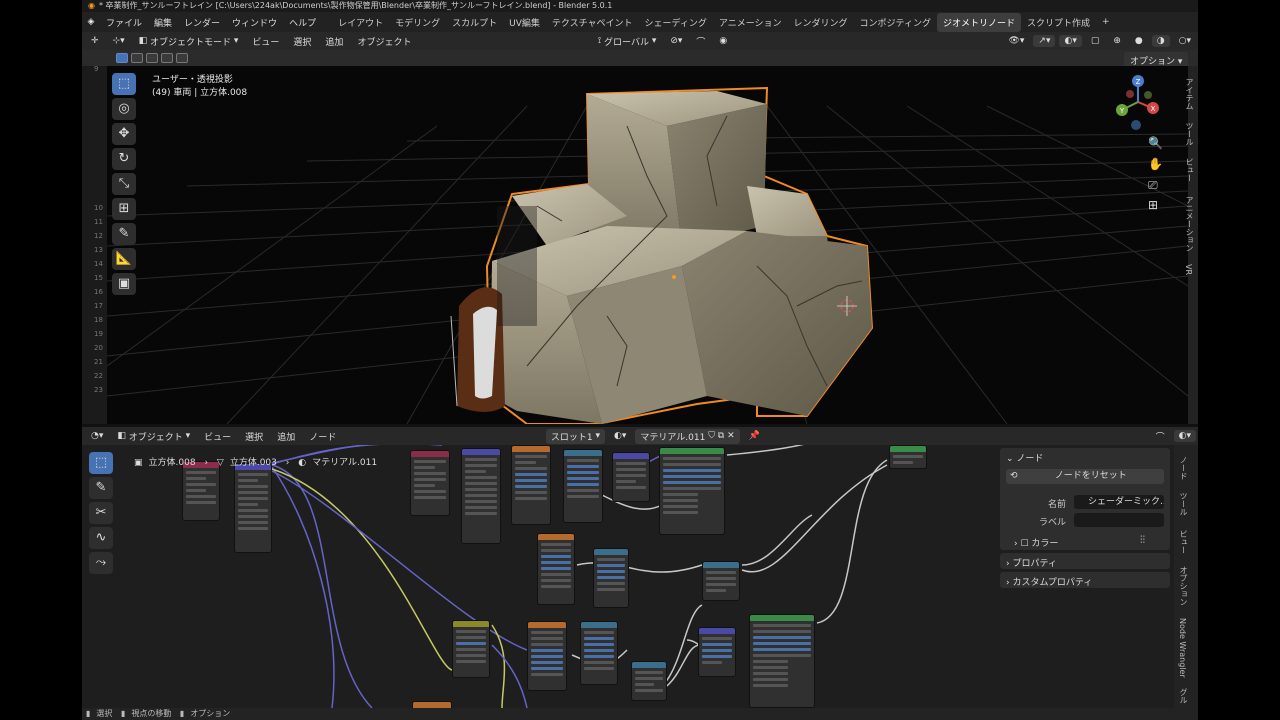  What do you see at coordinates (1119, 520) in the screenshot?
I see `node-label-field` at bounding box center [1119, 520].